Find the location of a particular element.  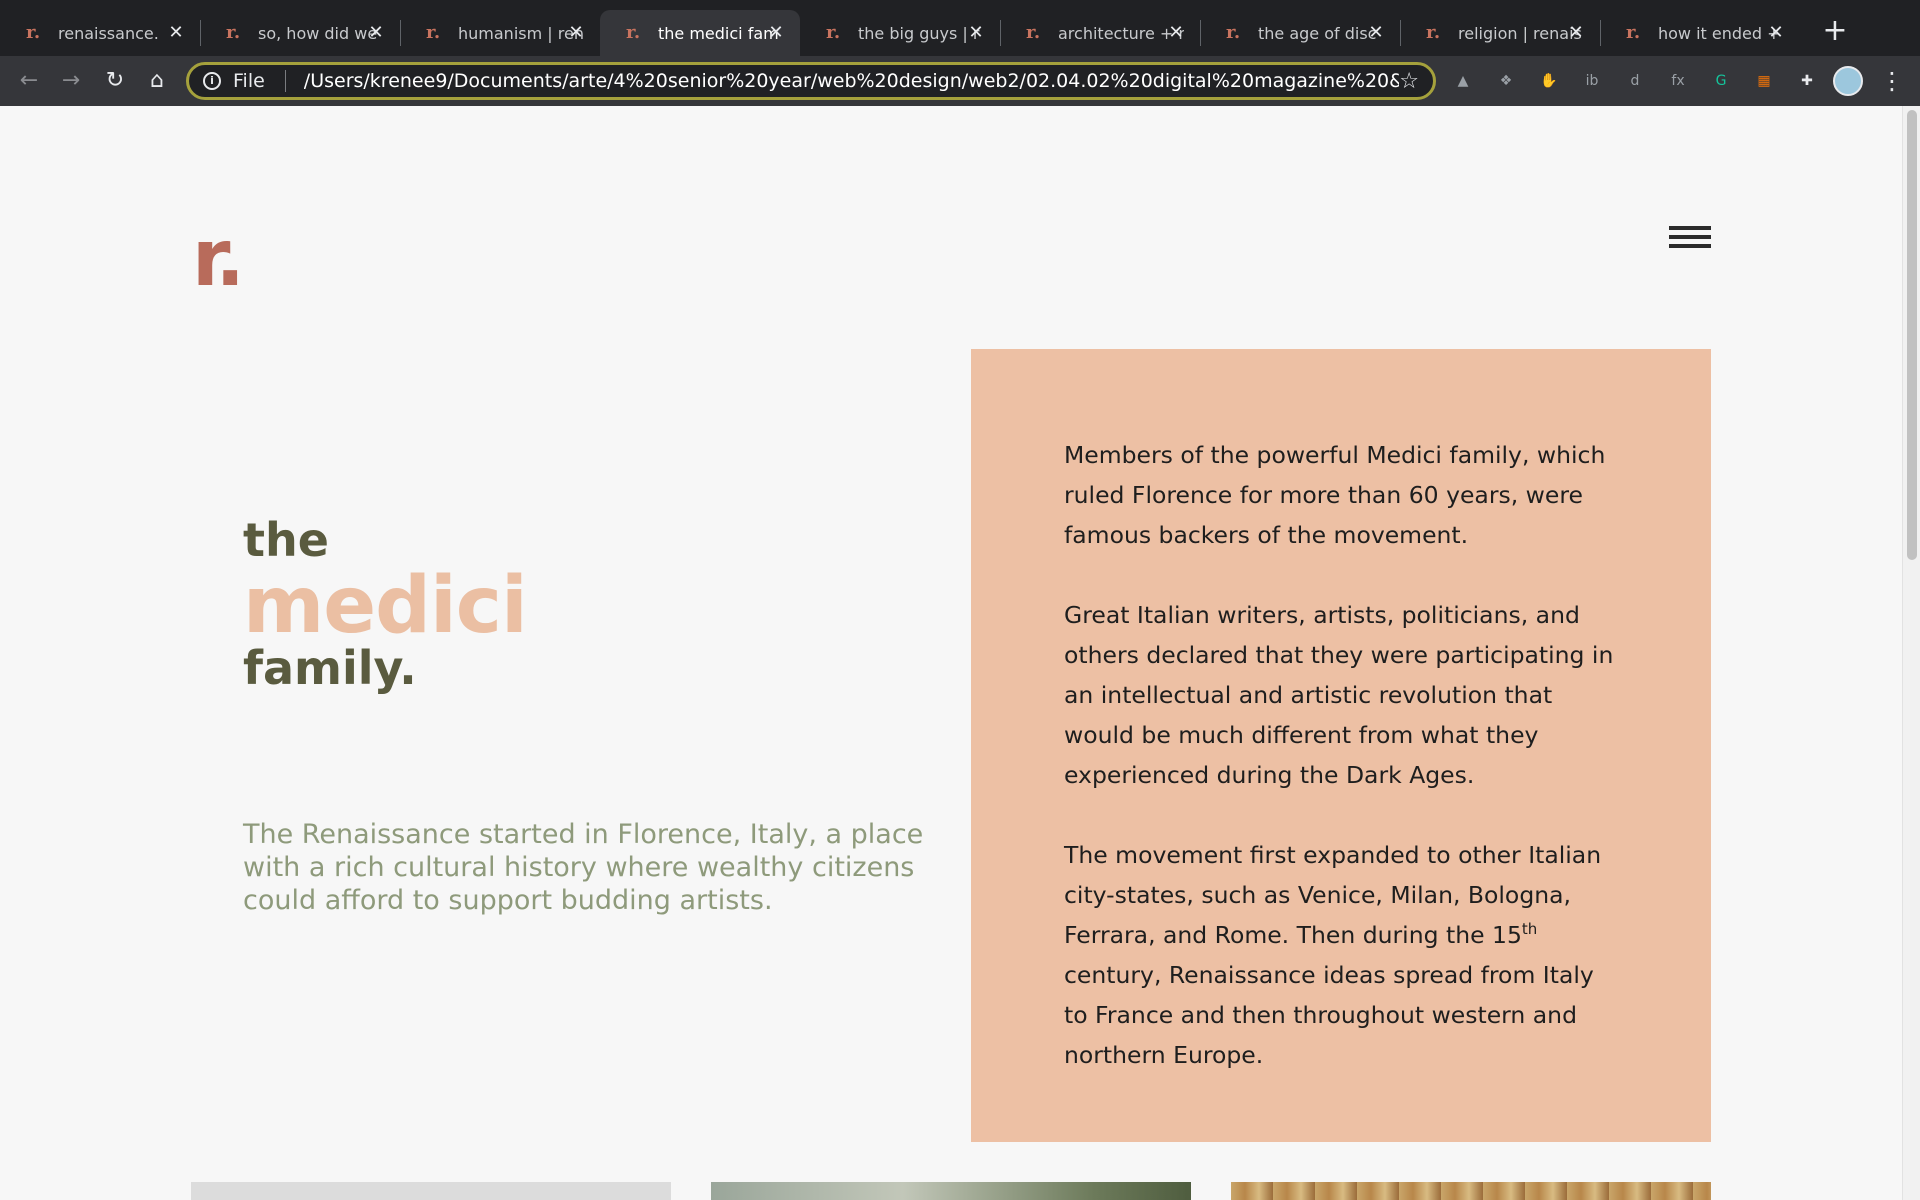

formula-extension-icon: fx is located at coordinates (1678, 81).